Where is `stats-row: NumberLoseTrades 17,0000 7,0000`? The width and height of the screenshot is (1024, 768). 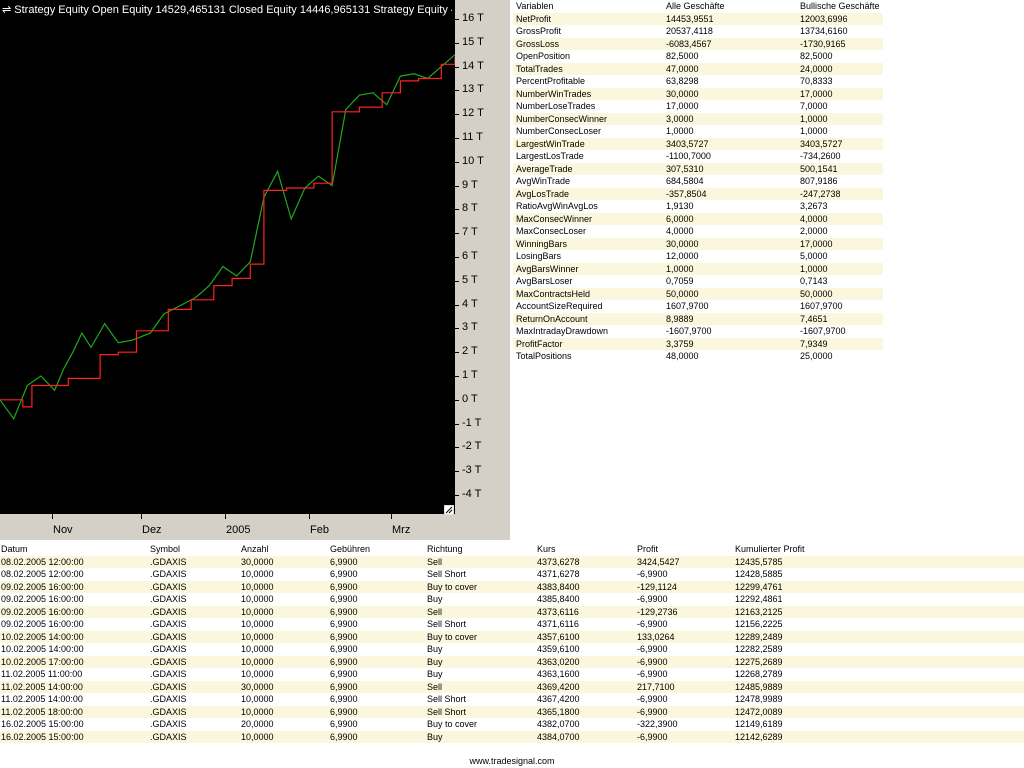
stats-row: NumberLoseTrades 17,0000 7,0000 is located at coordinates (698, 106).